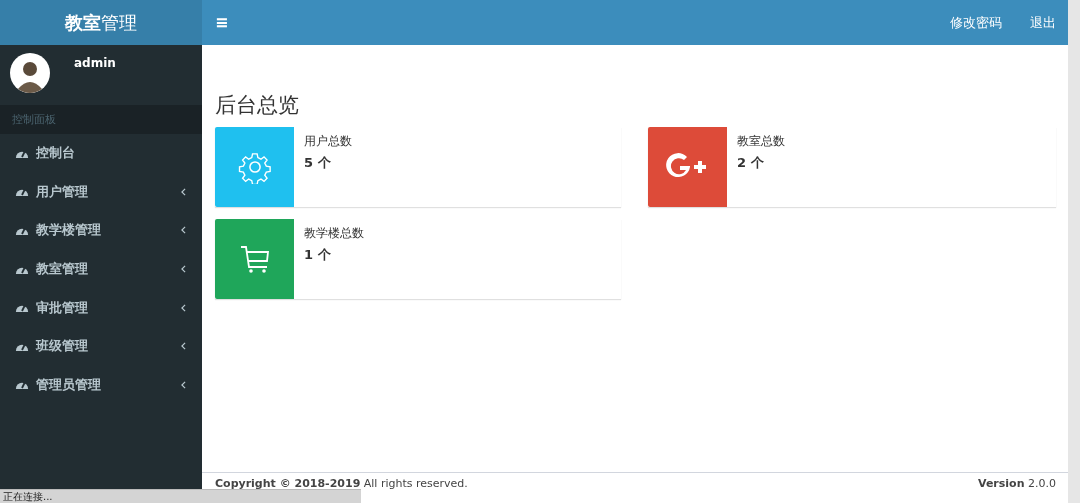  I want to click on menu-icon: ≡, so click(222, 22).